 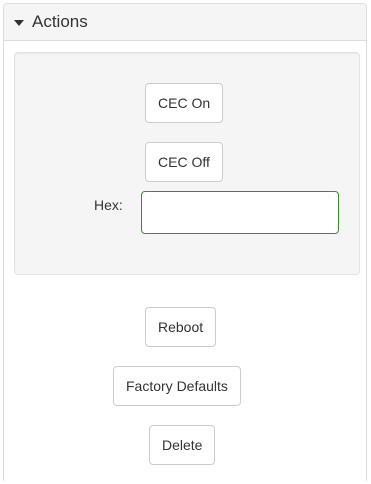 I want to click on caret-down-icon, so click(x=19, y=22).